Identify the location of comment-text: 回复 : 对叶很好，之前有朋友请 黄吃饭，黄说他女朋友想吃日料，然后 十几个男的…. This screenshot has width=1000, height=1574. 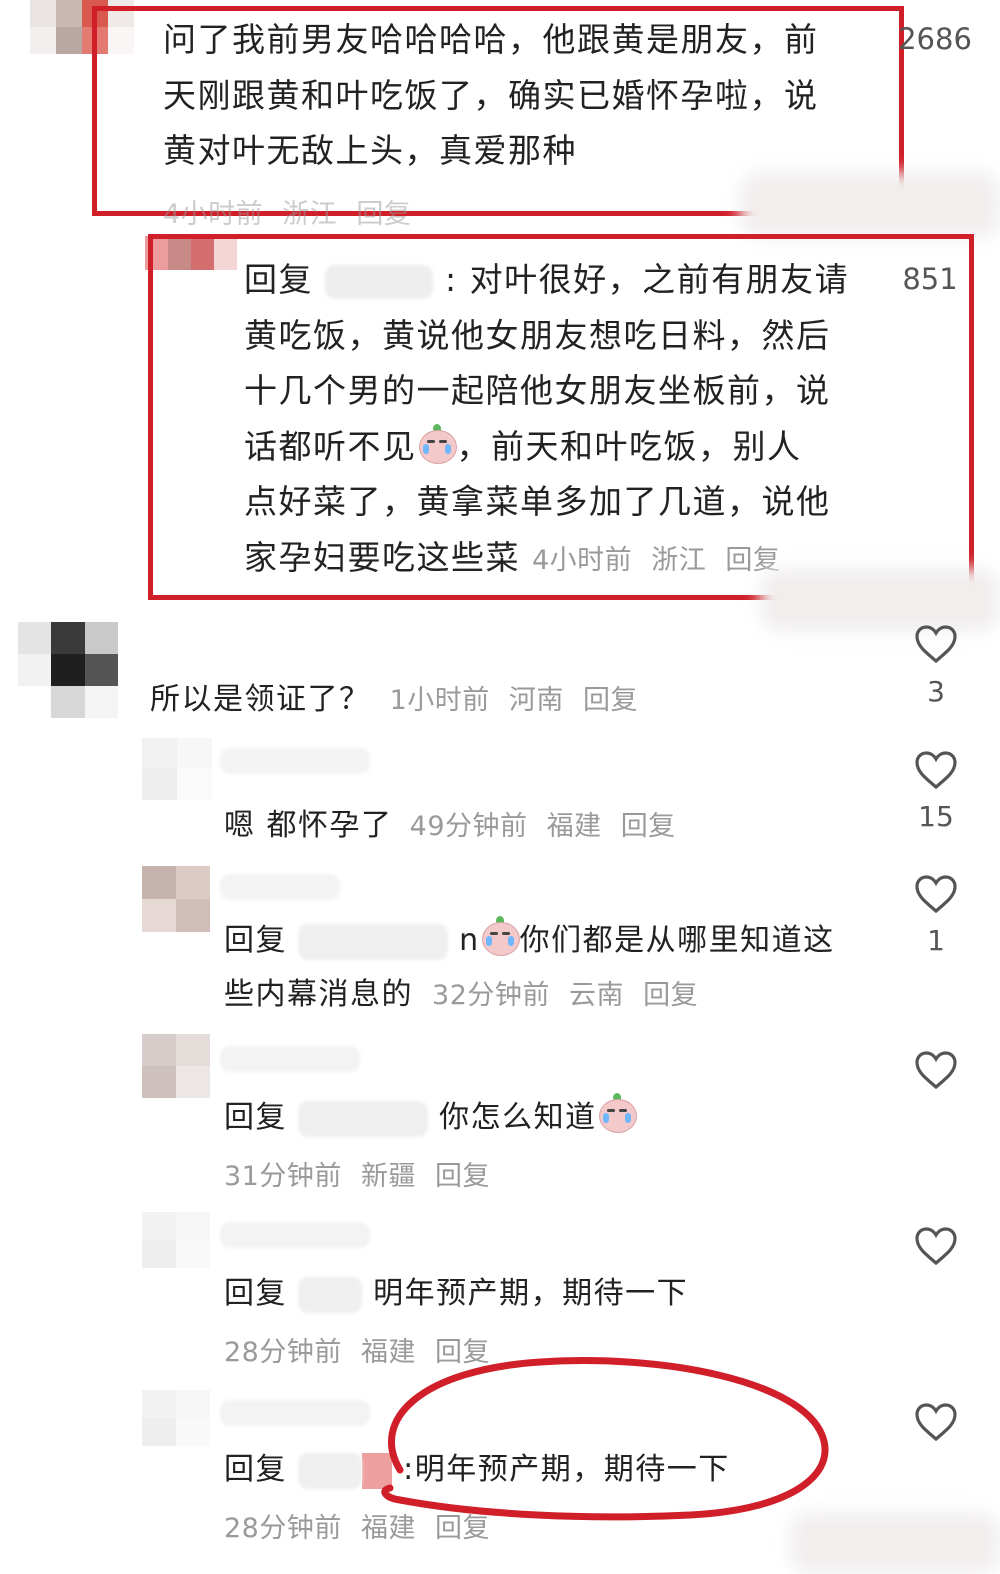
(547, 418).